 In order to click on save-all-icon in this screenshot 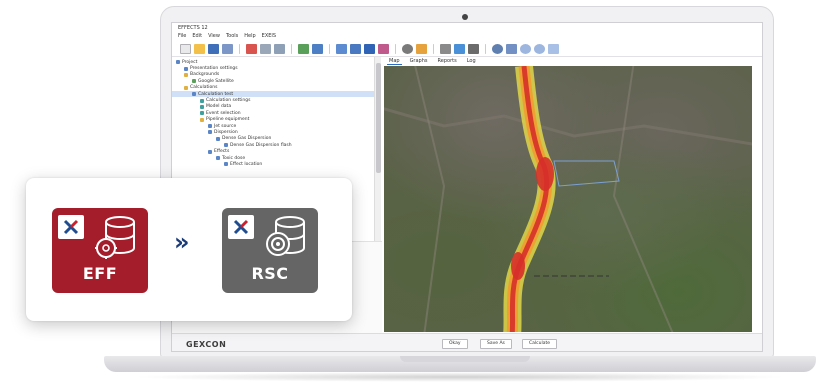, I will do `click(227, 48)`.